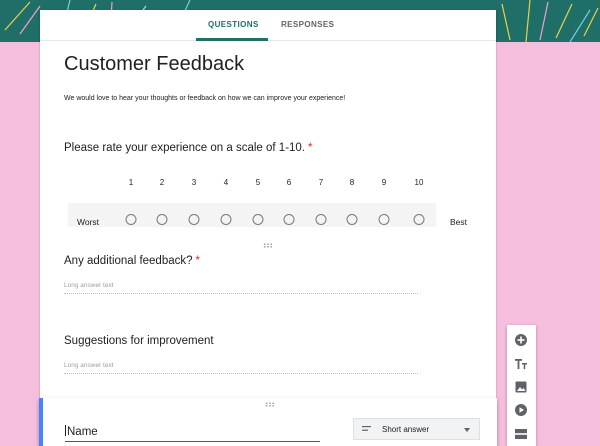  I want to click on scale-low-label: Worst, so click(88, 222).